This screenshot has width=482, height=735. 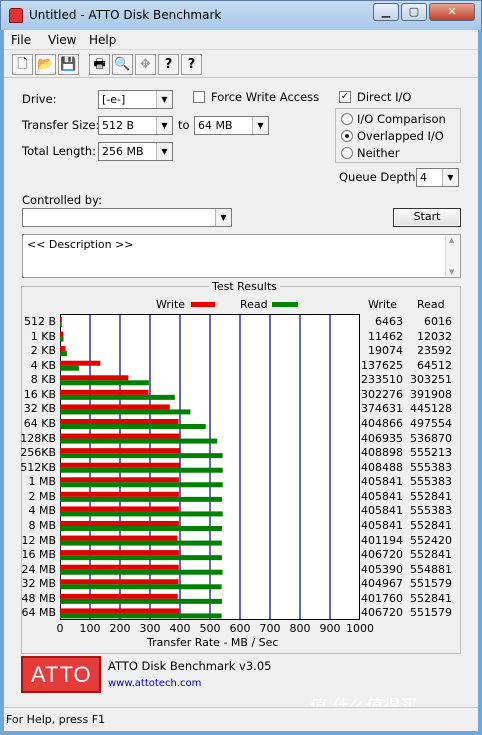 What do you see at coordinates (184, 125) in the screenshot?
I see `to-label: to` at bounding box center [184, 125].